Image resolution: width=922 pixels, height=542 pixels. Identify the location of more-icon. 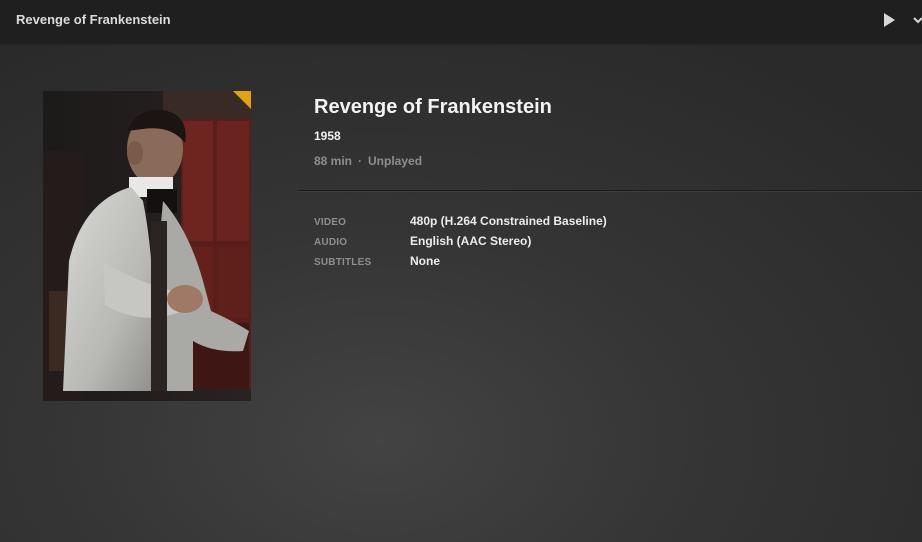
(917, 20).